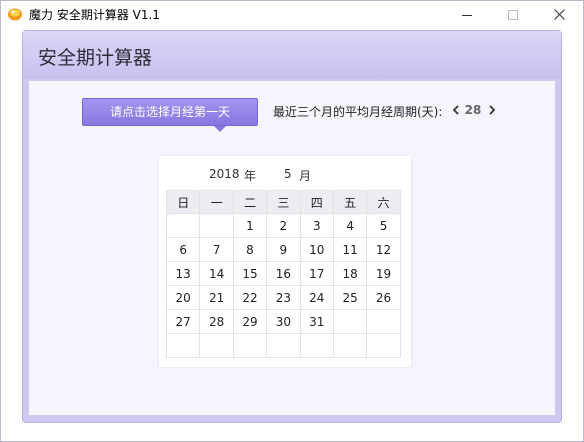  Describe the element at coordinates (316, 321) in the screenshot. I see `calendar-day-cell: 31` at that location.